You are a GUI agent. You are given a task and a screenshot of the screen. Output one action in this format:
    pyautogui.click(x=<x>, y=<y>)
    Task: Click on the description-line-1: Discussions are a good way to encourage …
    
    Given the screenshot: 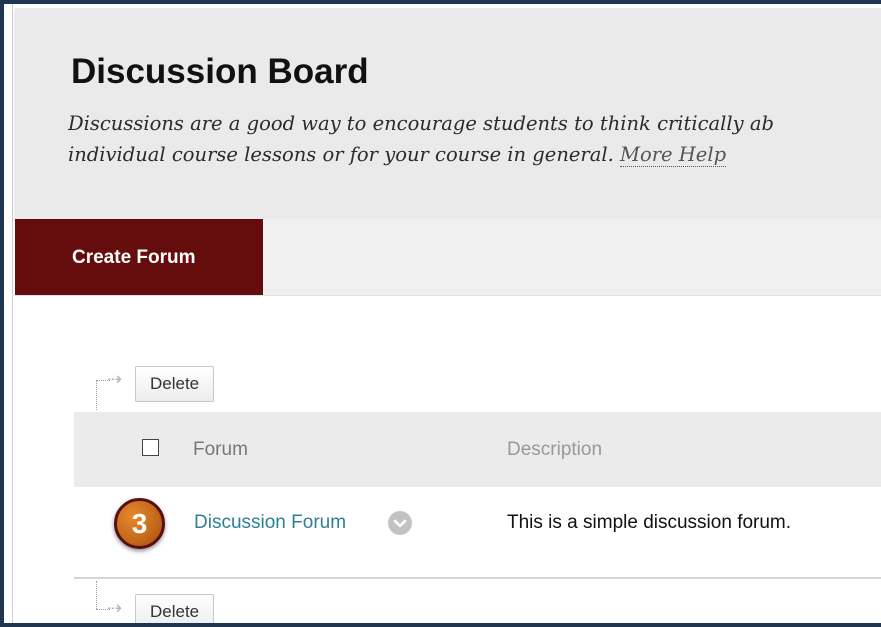 What is the action you would take?
    pyautogui.click(x=421, y=123)
    